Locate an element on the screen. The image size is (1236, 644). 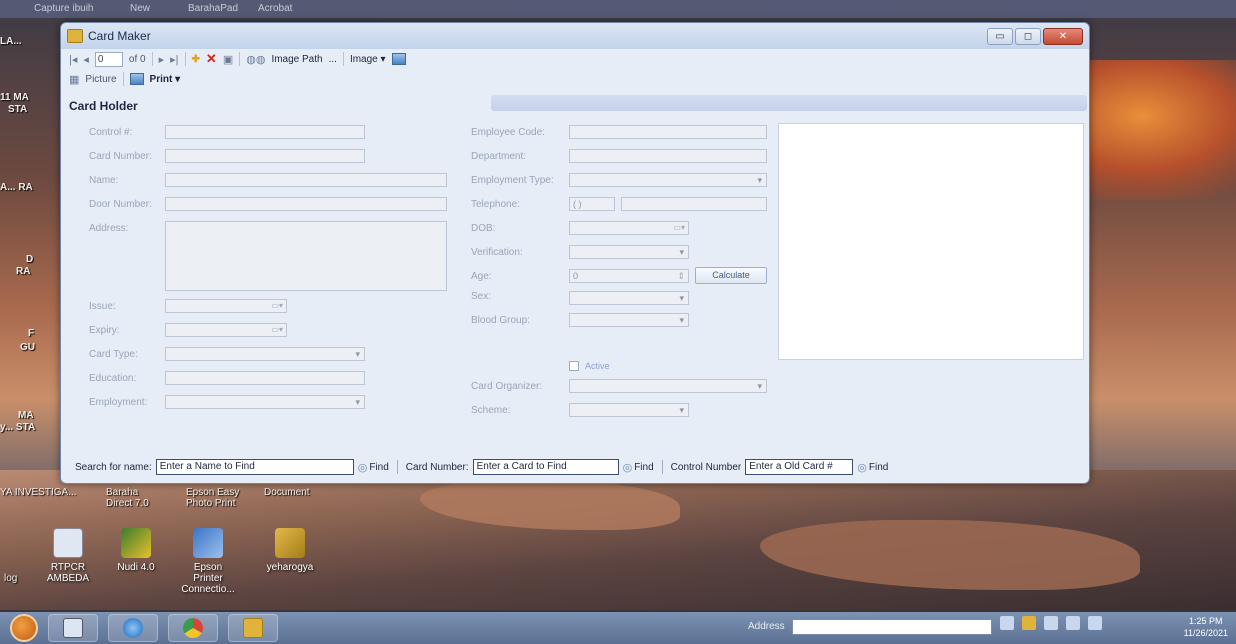
search-card-input: Enter a Card to Find is located at coordinates (545, 467).